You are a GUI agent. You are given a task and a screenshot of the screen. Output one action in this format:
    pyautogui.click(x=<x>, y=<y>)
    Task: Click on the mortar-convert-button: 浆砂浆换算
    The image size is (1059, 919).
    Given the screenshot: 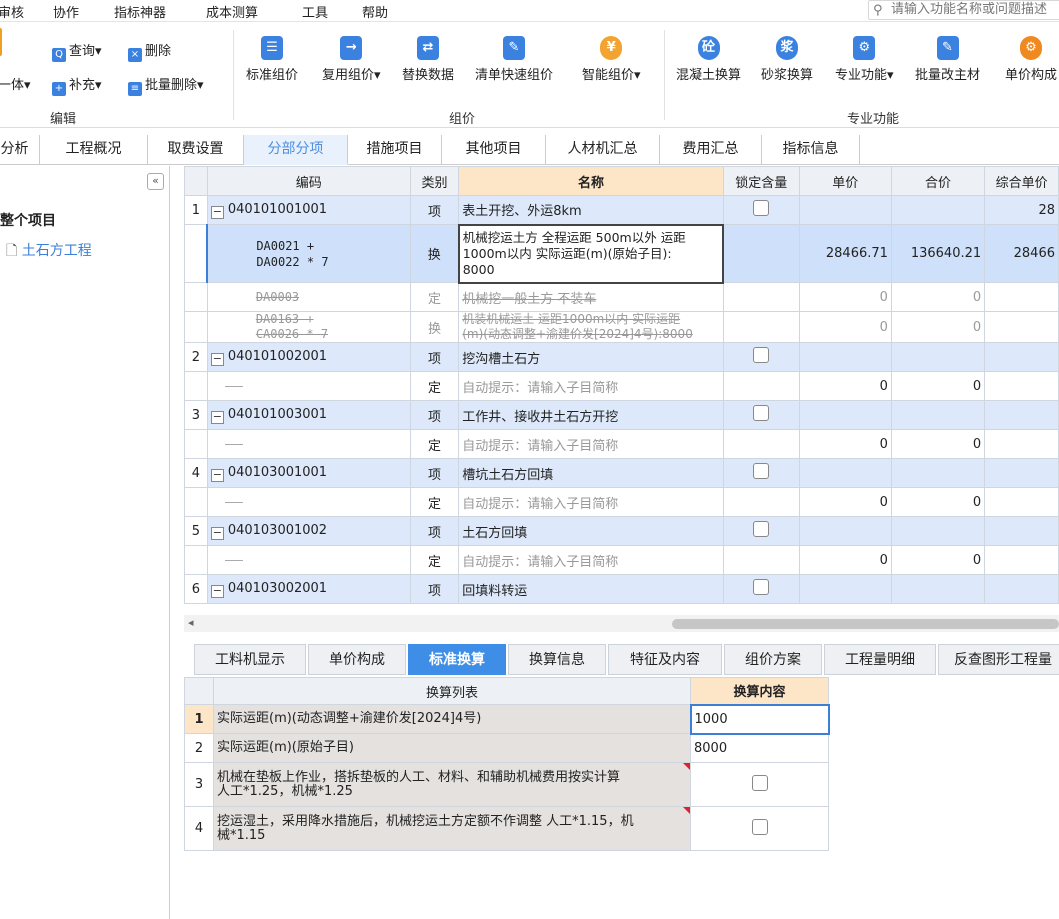 What is the action you would take?
    pyautogui.click(x=787, y=59)
    